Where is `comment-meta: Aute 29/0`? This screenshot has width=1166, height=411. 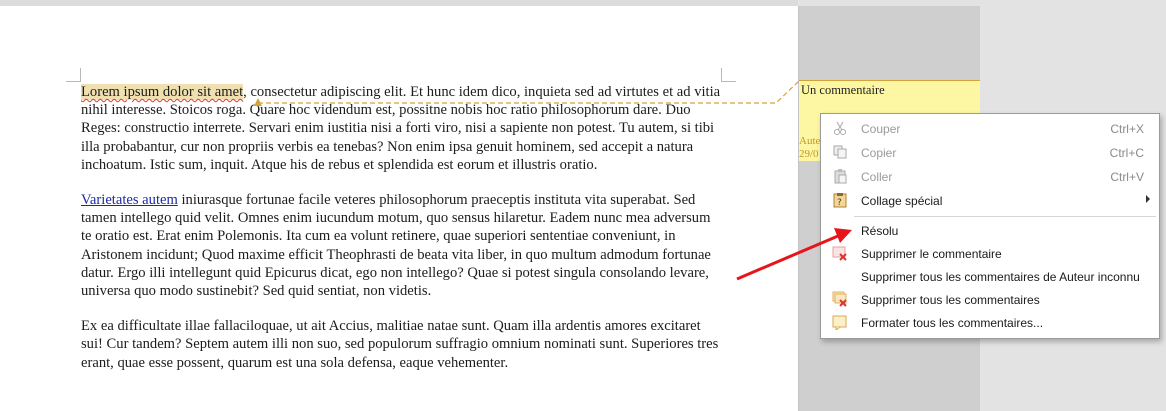 comment-meta: Aute 29/0 is located at coordinates (809, 148).